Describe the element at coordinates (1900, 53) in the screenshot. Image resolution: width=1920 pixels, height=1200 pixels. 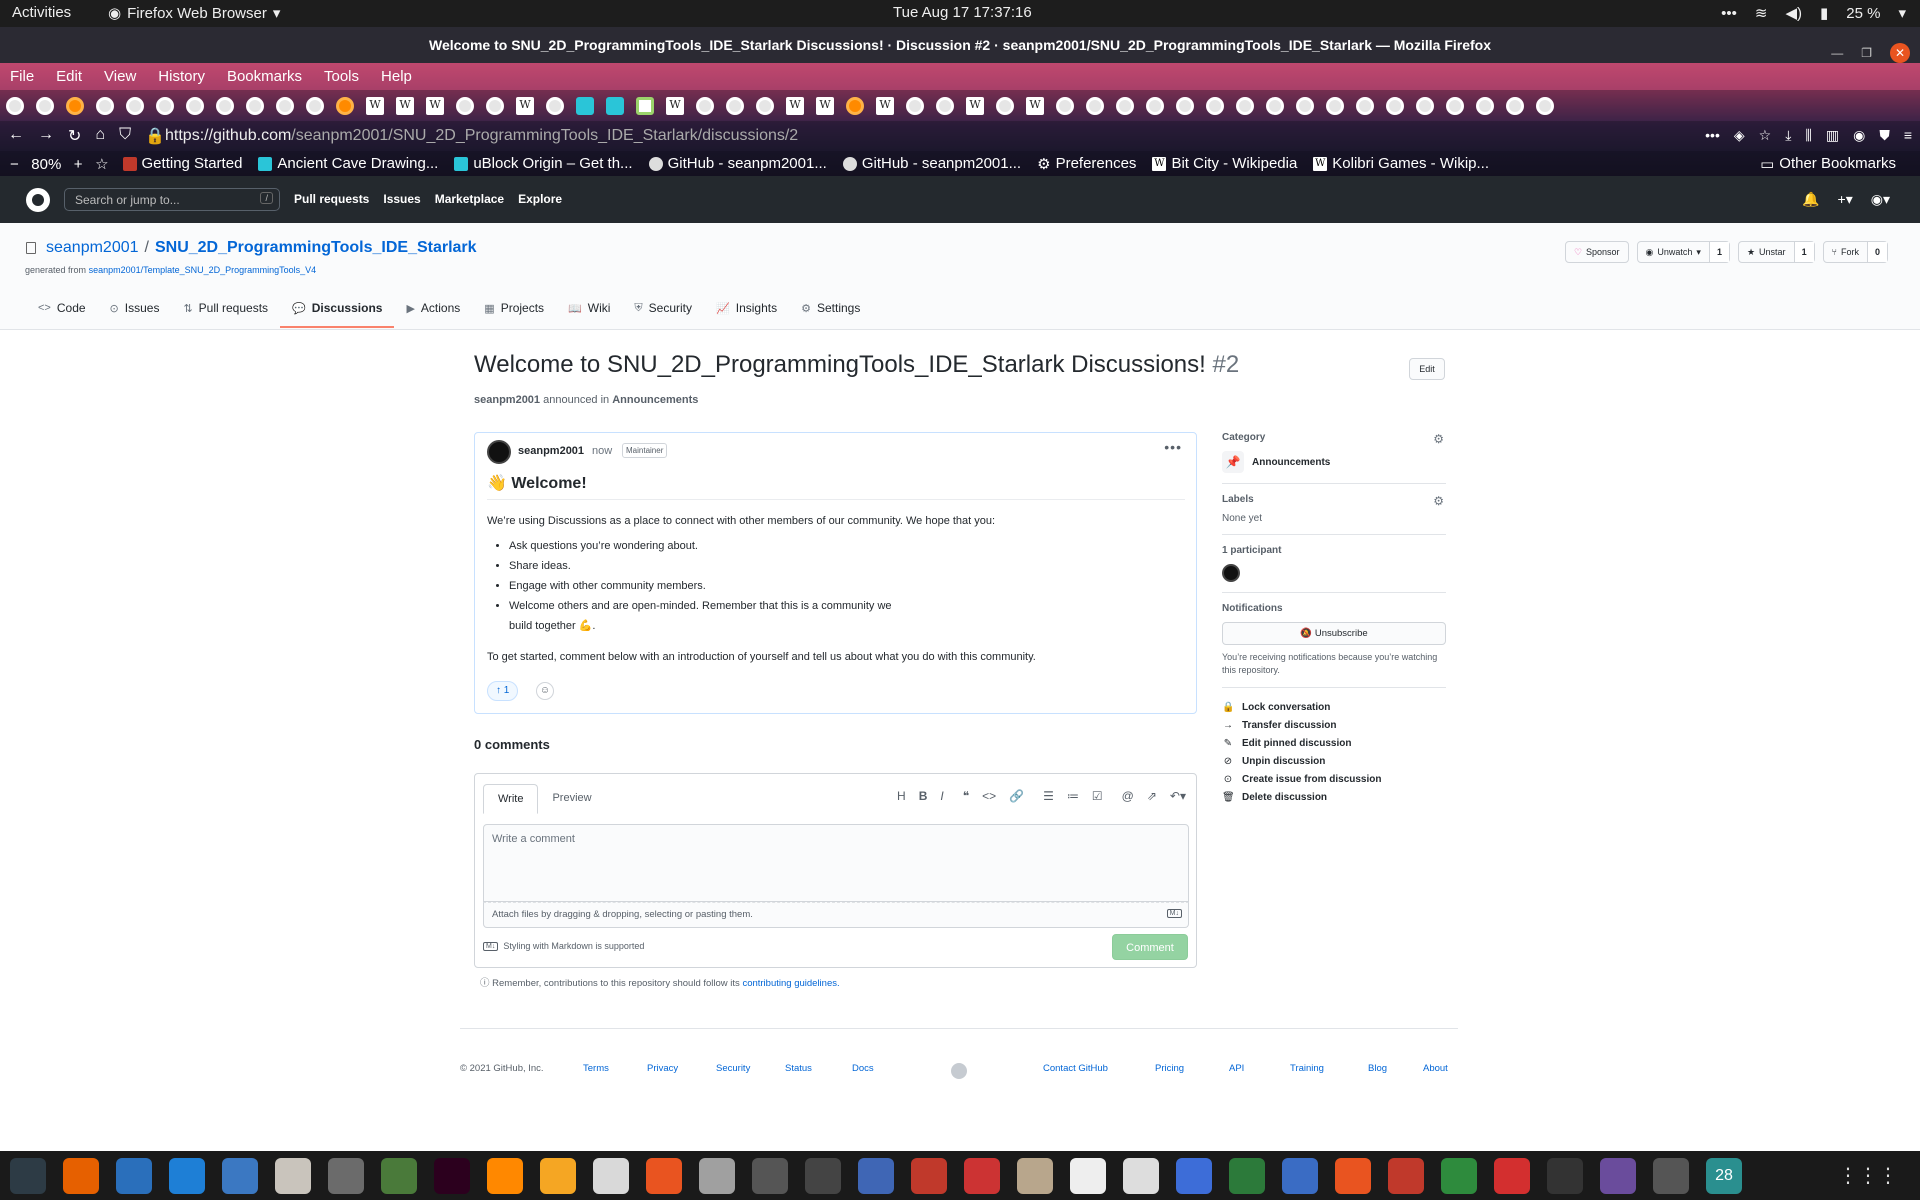
I see `close-icon: ✕` at that location.